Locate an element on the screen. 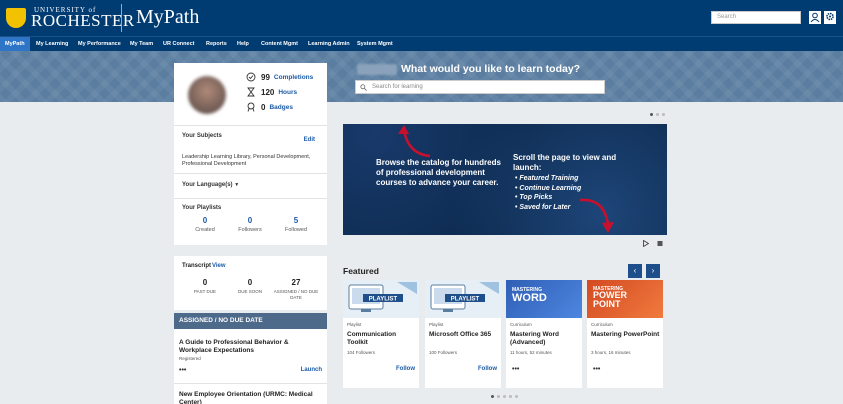  due-soon-count: 0 is located at coordinates (250, 282).